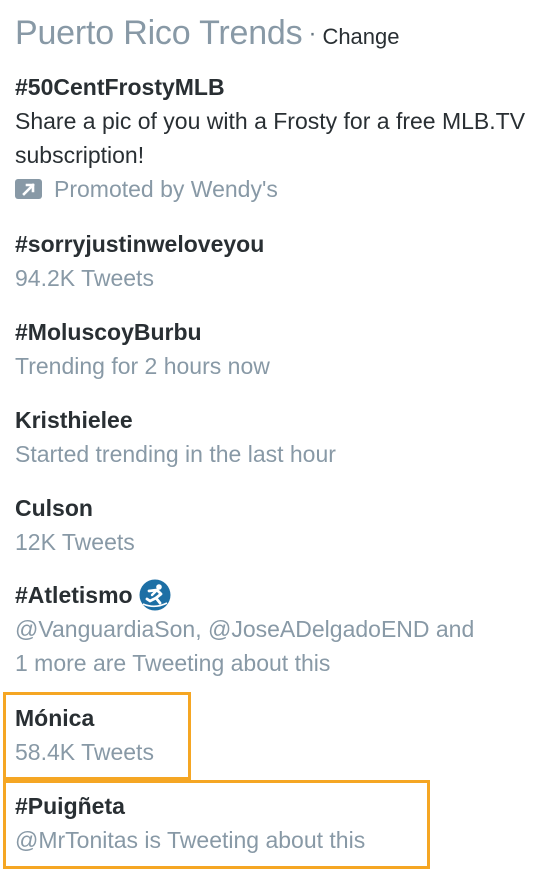  I want to click on trend-name: #MoluscoyBurbu, so click(281, 332).